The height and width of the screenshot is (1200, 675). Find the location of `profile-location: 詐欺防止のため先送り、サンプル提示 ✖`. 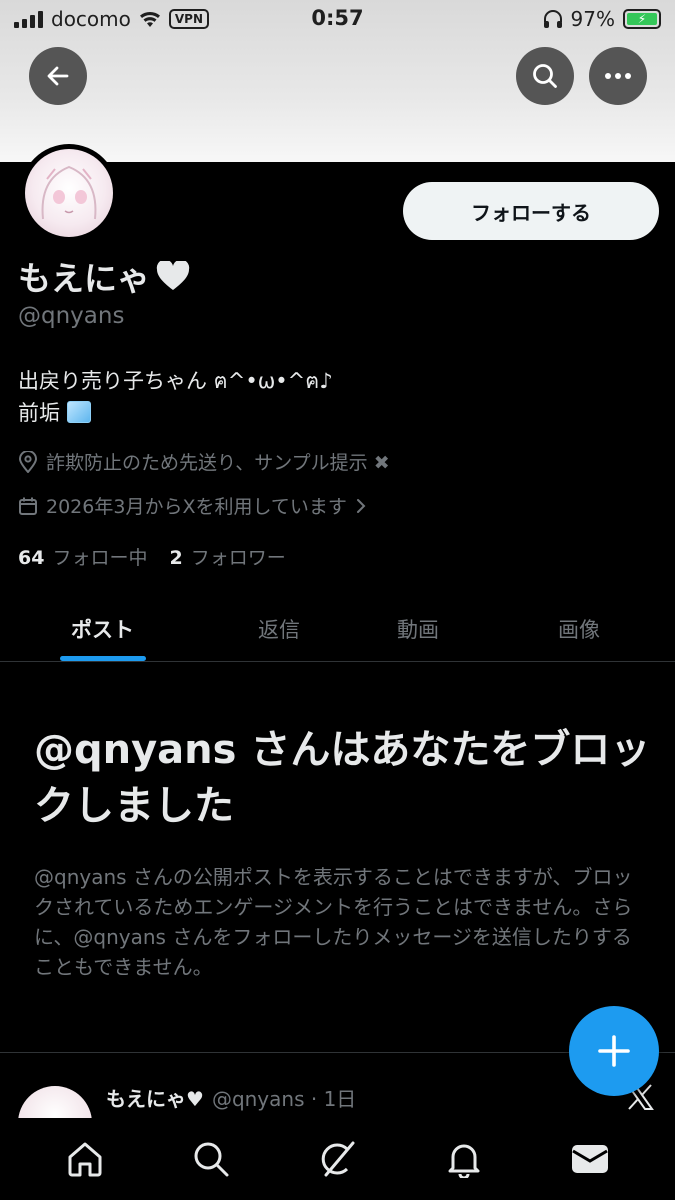

profile-location: 詐欺防止のため先送り、サンプル提示 ✖ is located at coordinates (204, 461).